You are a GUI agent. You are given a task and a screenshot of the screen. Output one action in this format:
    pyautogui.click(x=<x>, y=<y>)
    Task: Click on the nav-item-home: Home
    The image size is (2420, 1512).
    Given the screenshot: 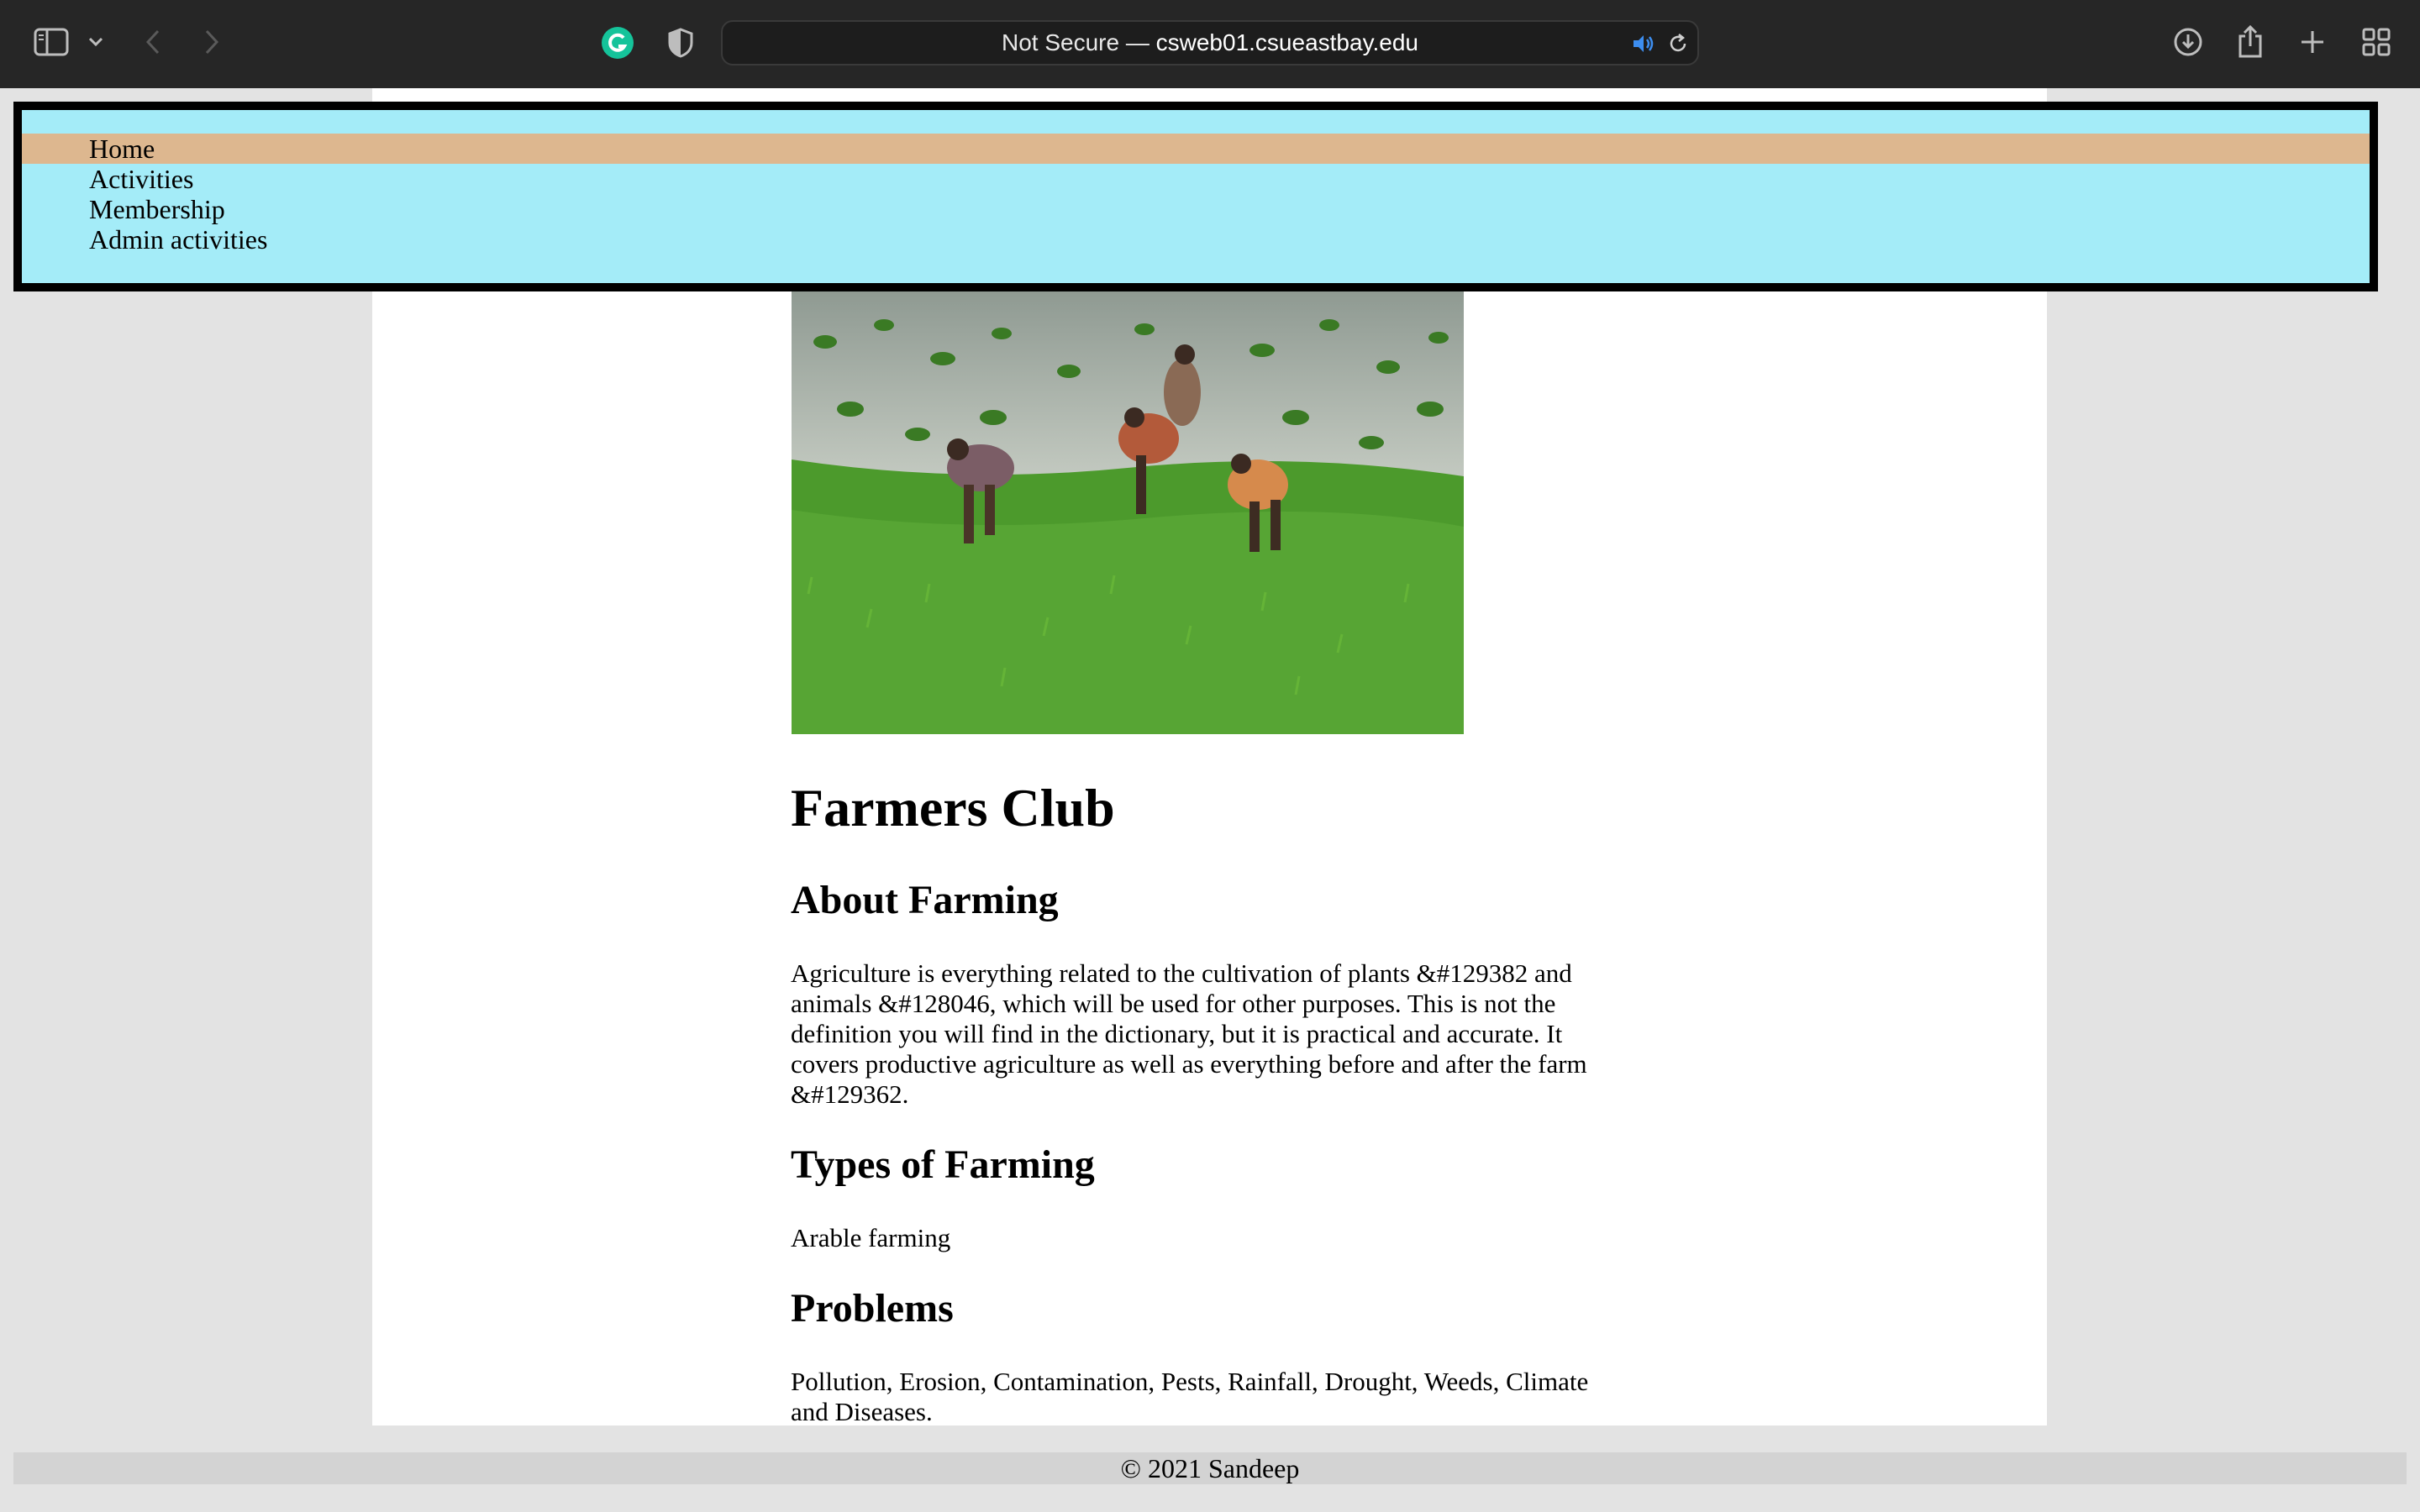 What is the action you would take?
    pyautogui.click(x=1196, y=149)
    